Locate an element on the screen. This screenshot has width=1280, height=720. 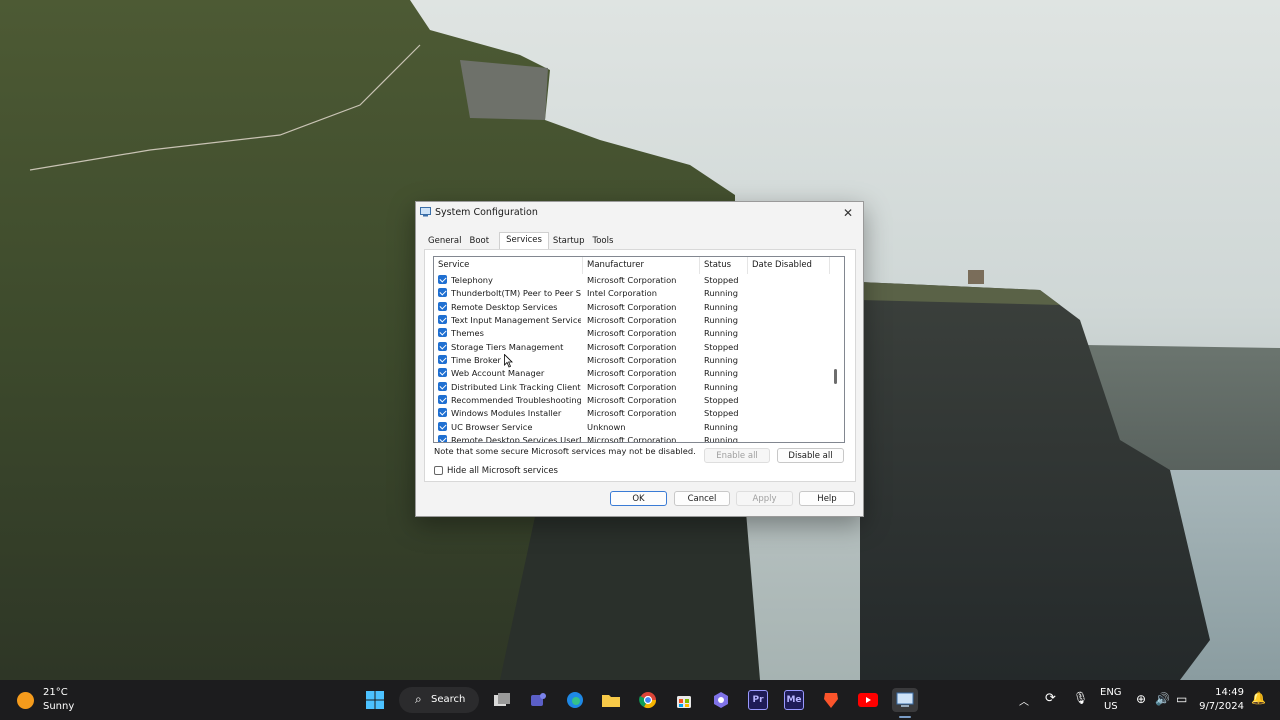
tab-boot: Boot is located at coordinates (480, 241).